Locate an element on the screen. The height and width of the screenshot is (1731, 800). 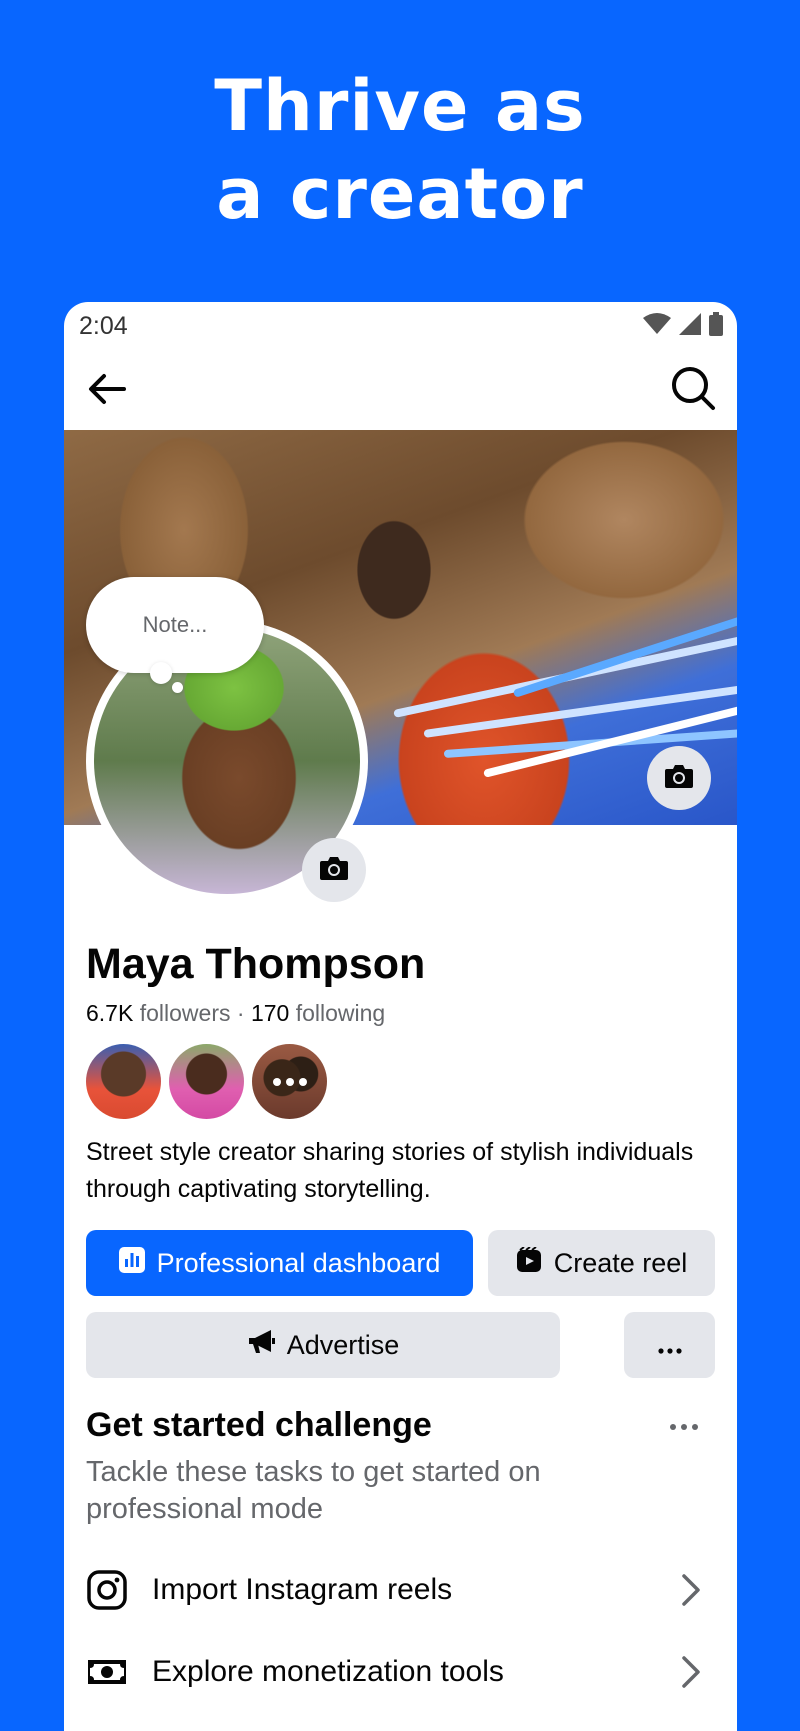
arrow-left-icon is located at coordinates (107, 395).